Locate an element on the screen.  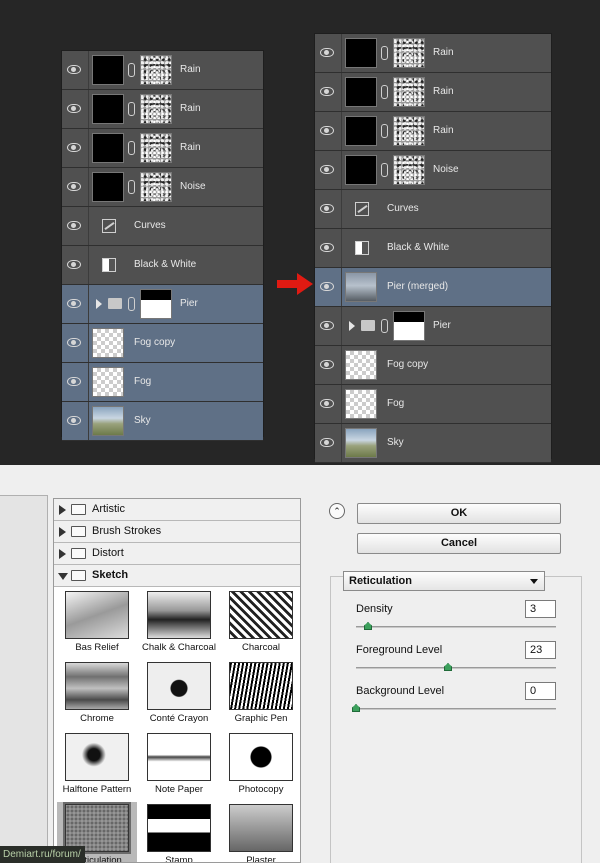
filter-label: Photocopy is located at coordinates (261, 789).